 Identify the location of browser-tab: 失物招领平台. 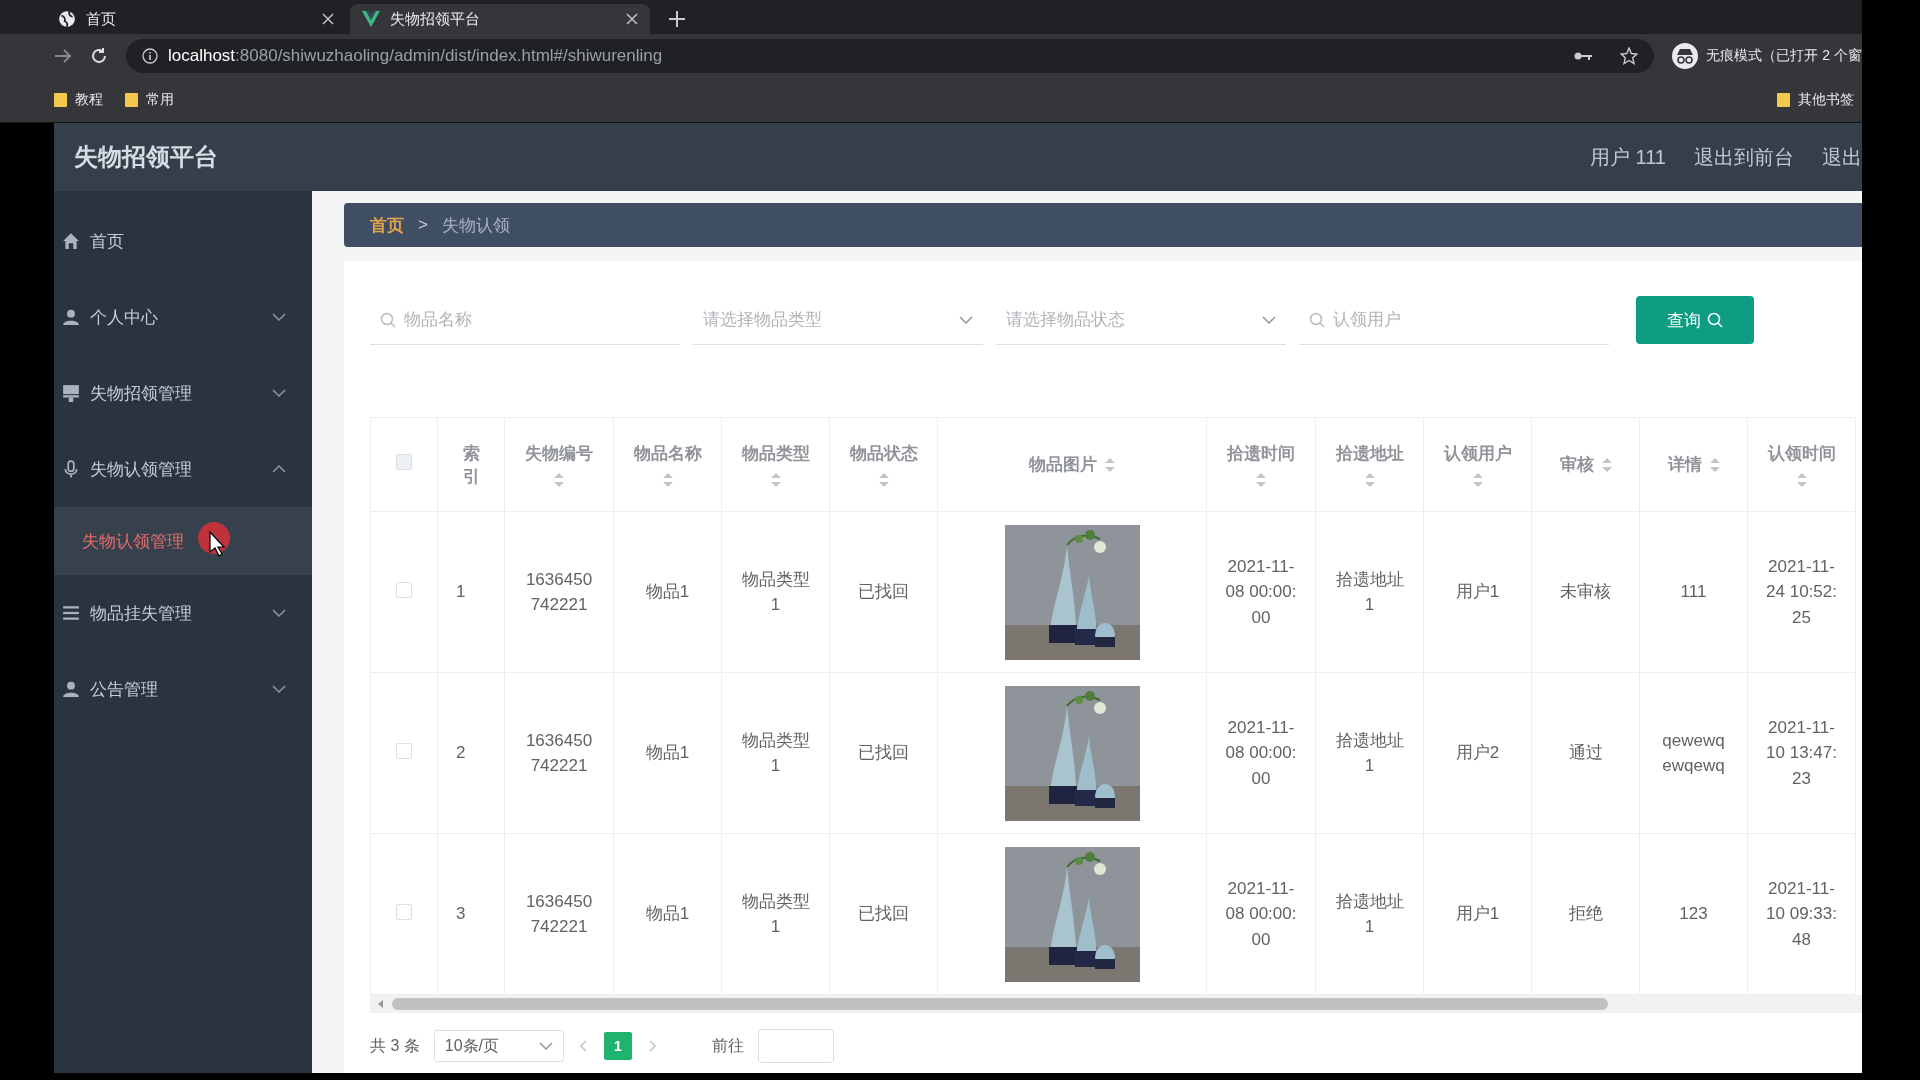
(500, 19).